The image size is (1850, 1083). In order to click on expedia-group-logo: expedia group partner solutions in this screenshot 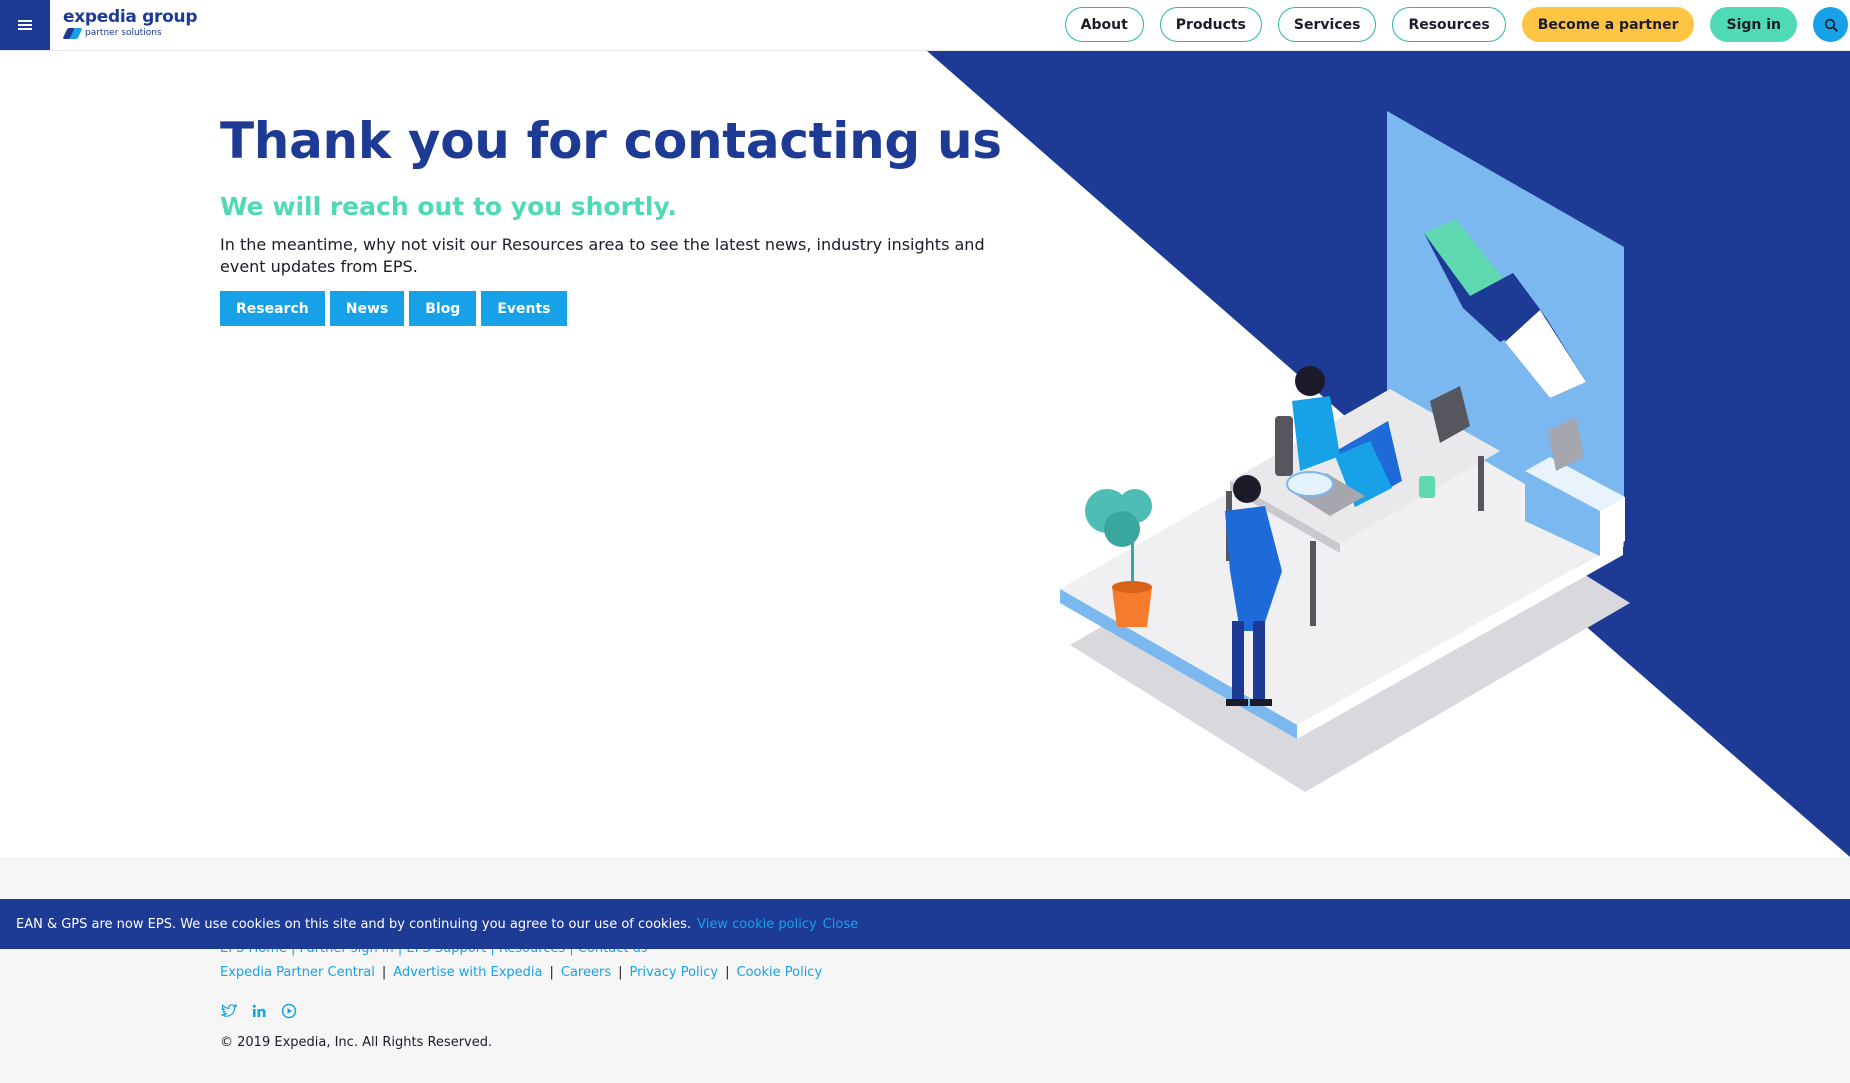, I will do `click(130, 23)`.